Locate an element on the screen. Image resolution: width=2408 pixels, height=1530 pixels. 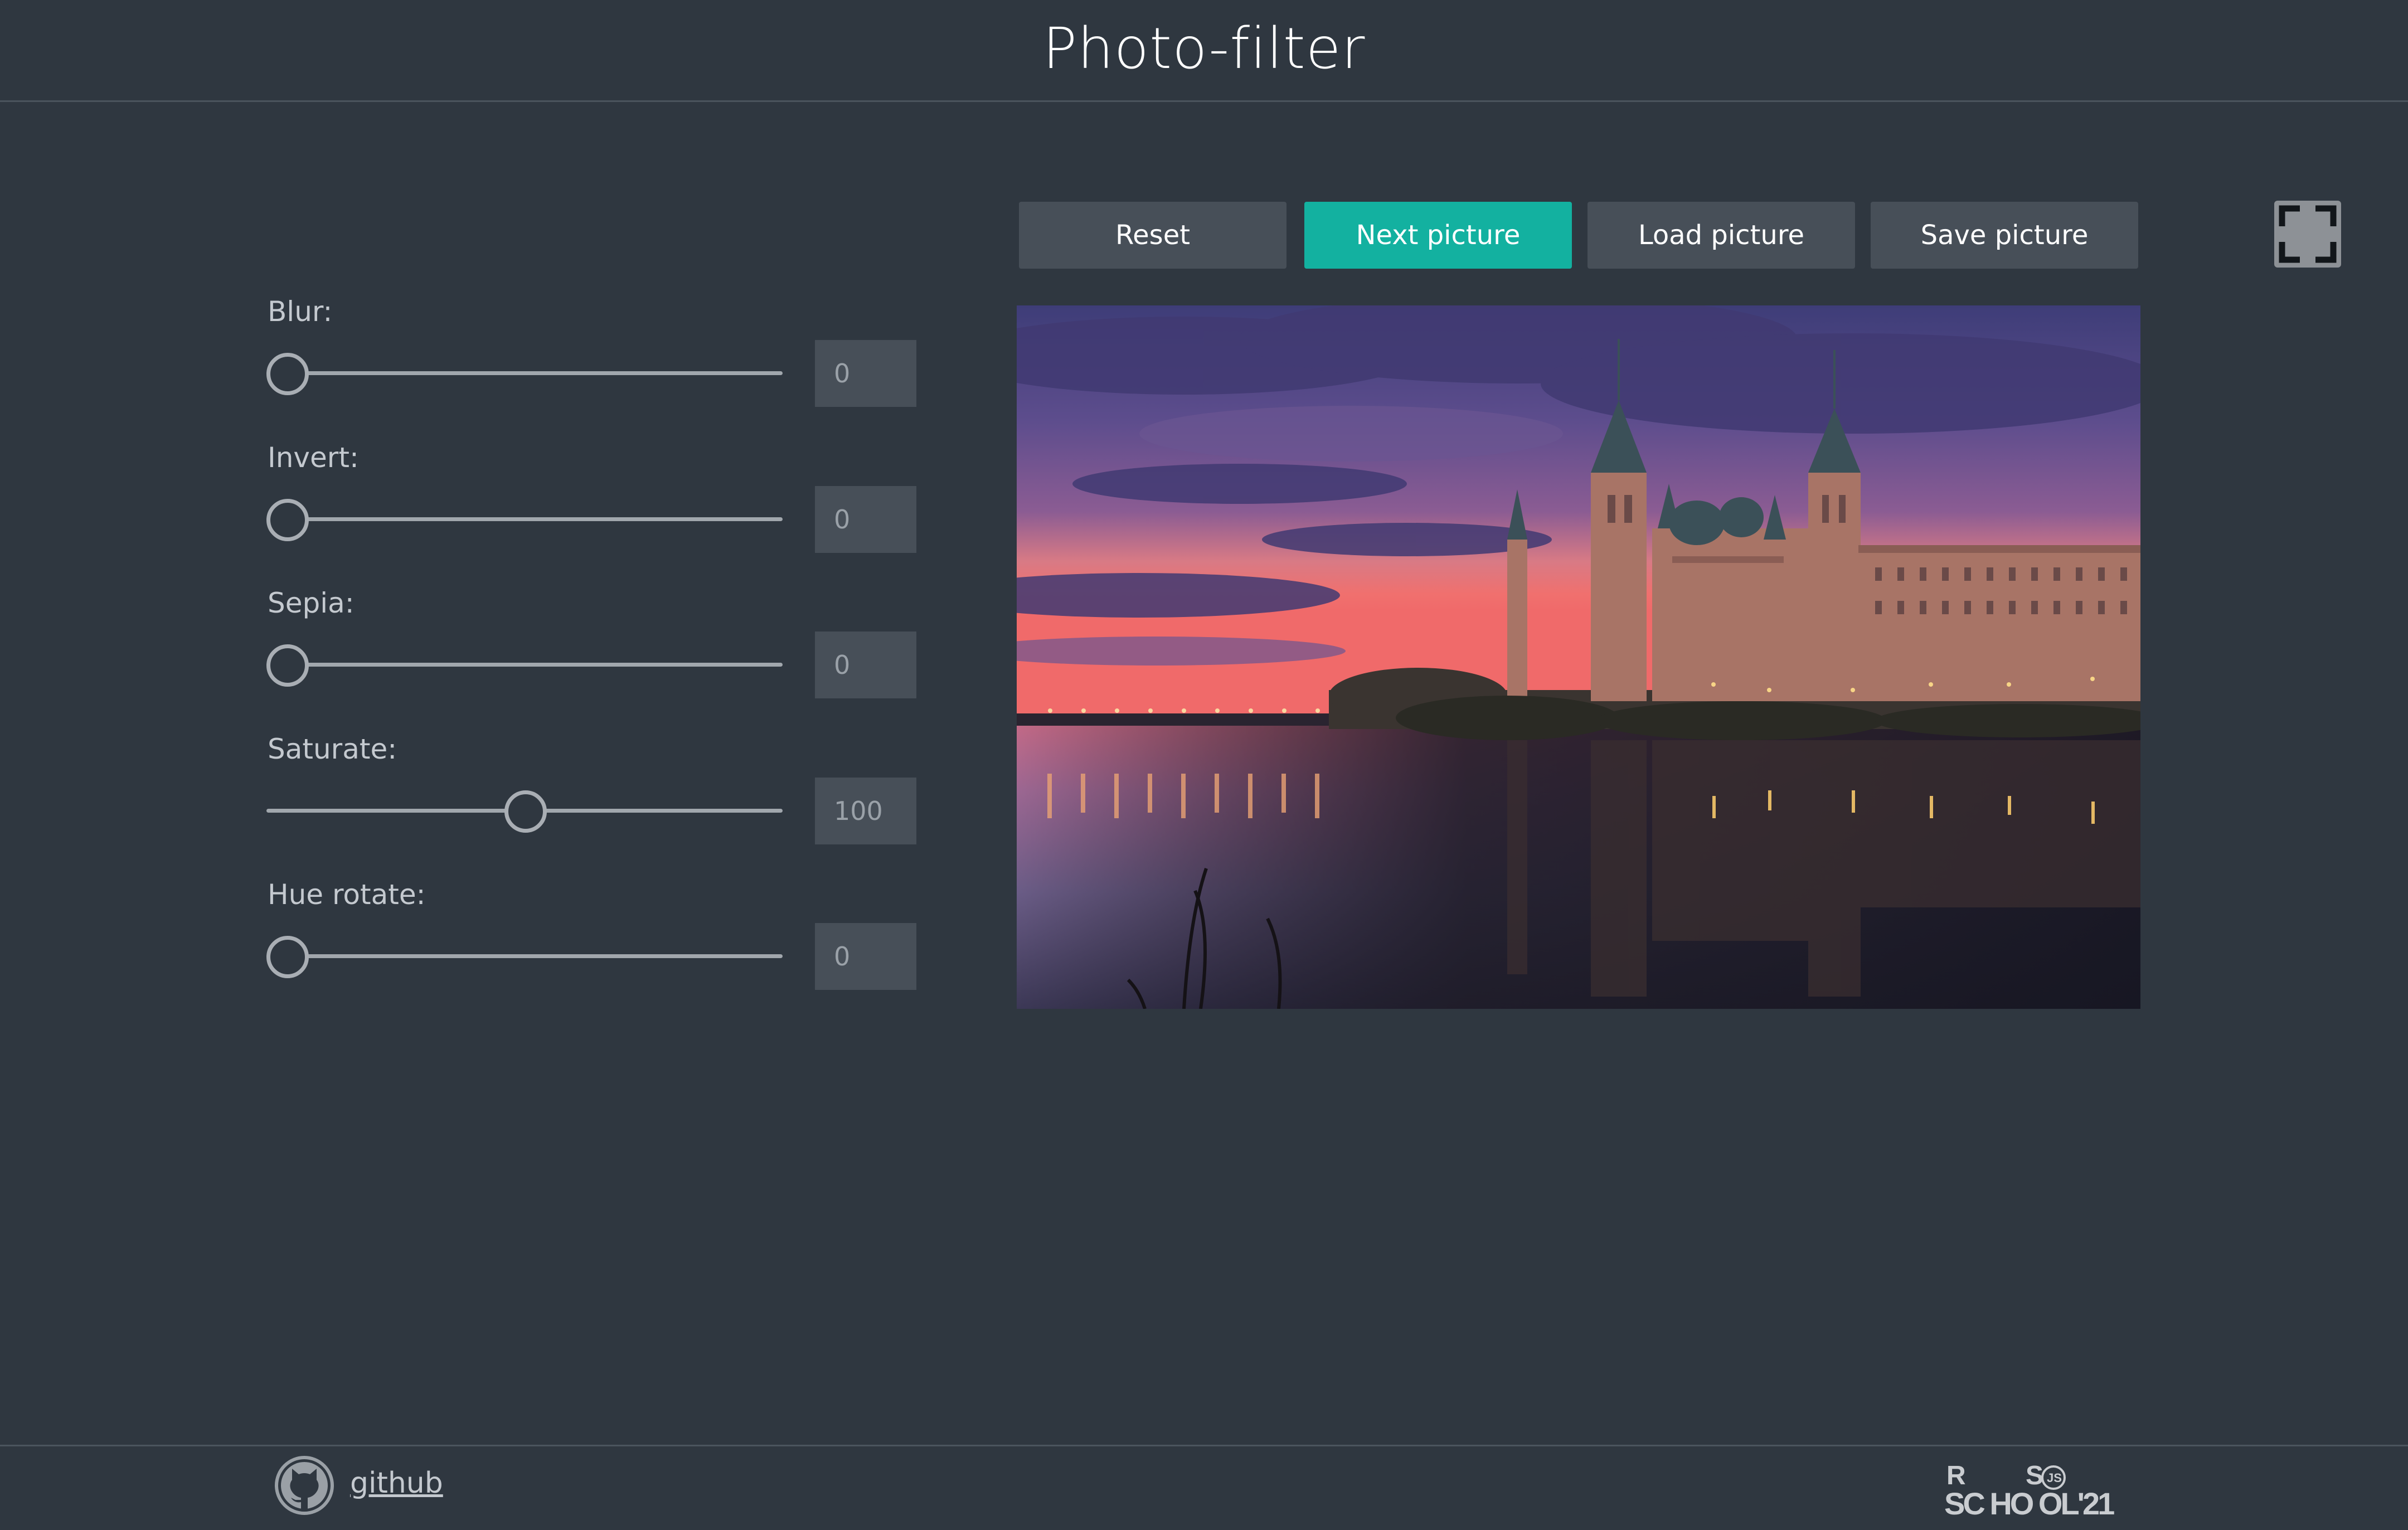
fullscreen-button is located at coordinates (2307, 234).